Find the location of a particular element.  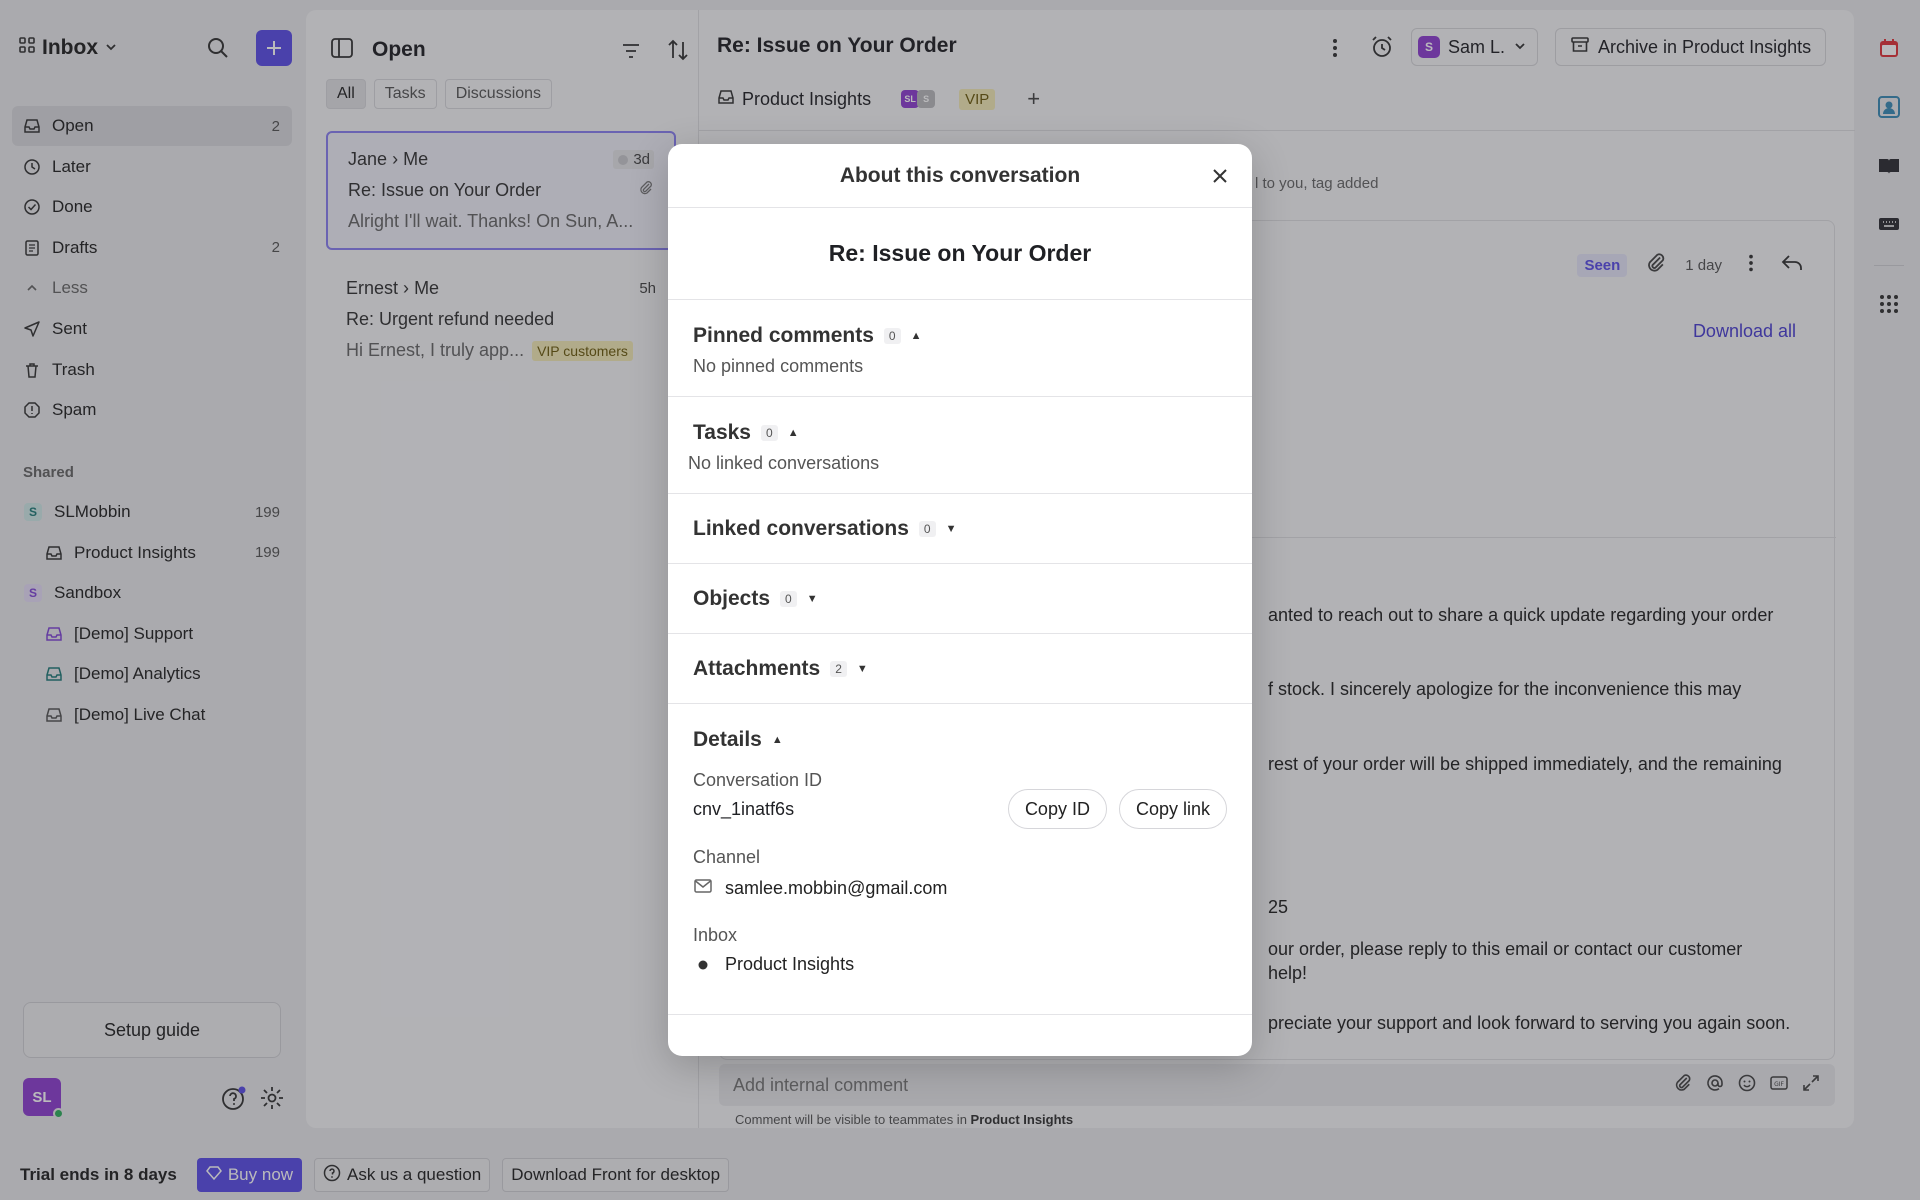

close-icon is located at coordinates (1220, 176).